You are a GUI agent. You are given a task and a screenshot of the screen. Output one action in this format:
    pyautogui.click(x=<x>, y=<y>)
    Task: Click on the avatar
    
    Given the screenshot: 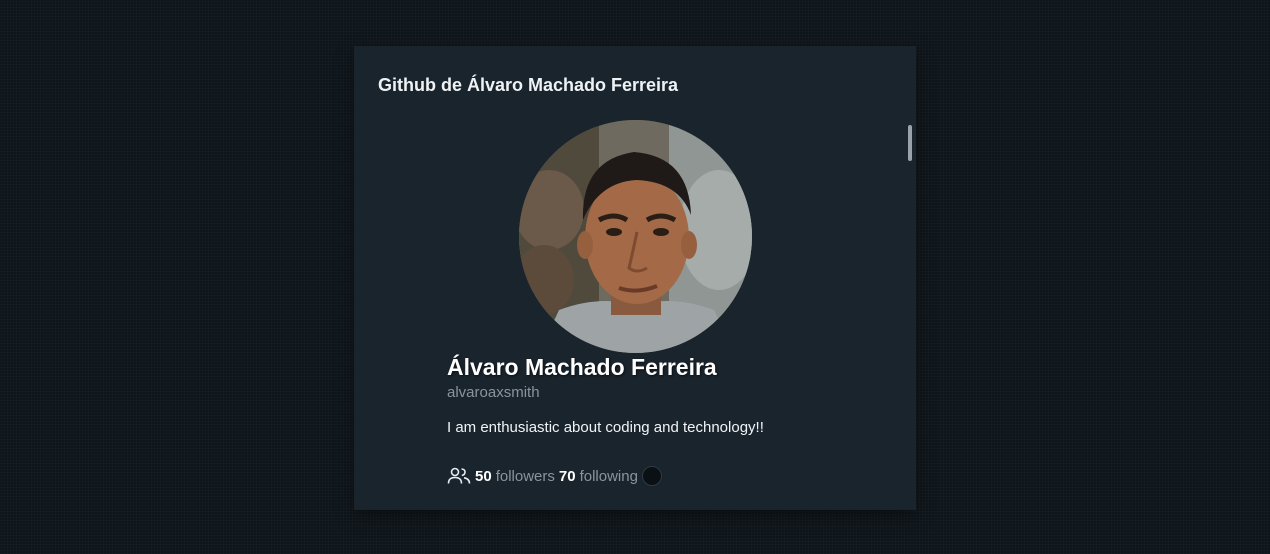 What is the action you would take?
    pyautogui.click(x=635, y=236)
    